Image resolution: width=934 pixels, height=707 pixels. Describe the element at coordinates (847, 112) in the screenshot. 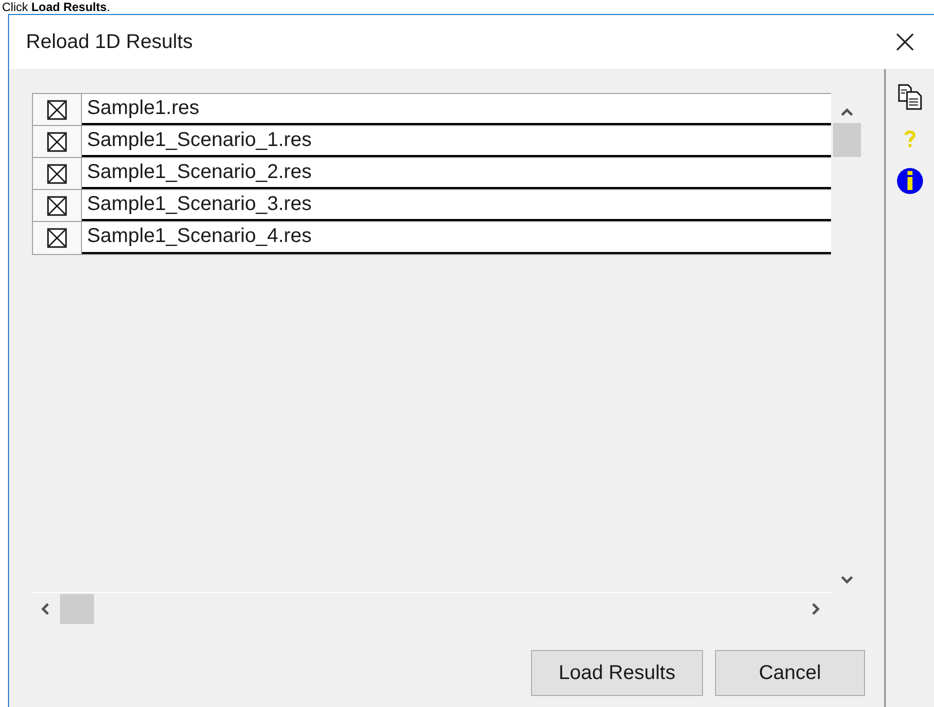

I see `scroll-up-icon` at that location.